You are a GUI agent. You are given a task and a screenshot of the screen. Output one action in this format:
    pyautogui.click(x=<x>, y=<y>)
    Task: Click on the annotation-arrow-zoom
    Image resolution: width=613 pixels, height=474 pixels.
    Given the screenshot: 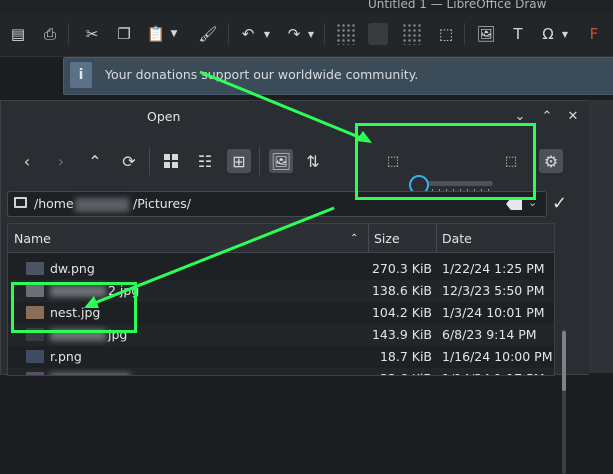 What is the action you would take?
    pyautogui.click(x=283, y=106)
    